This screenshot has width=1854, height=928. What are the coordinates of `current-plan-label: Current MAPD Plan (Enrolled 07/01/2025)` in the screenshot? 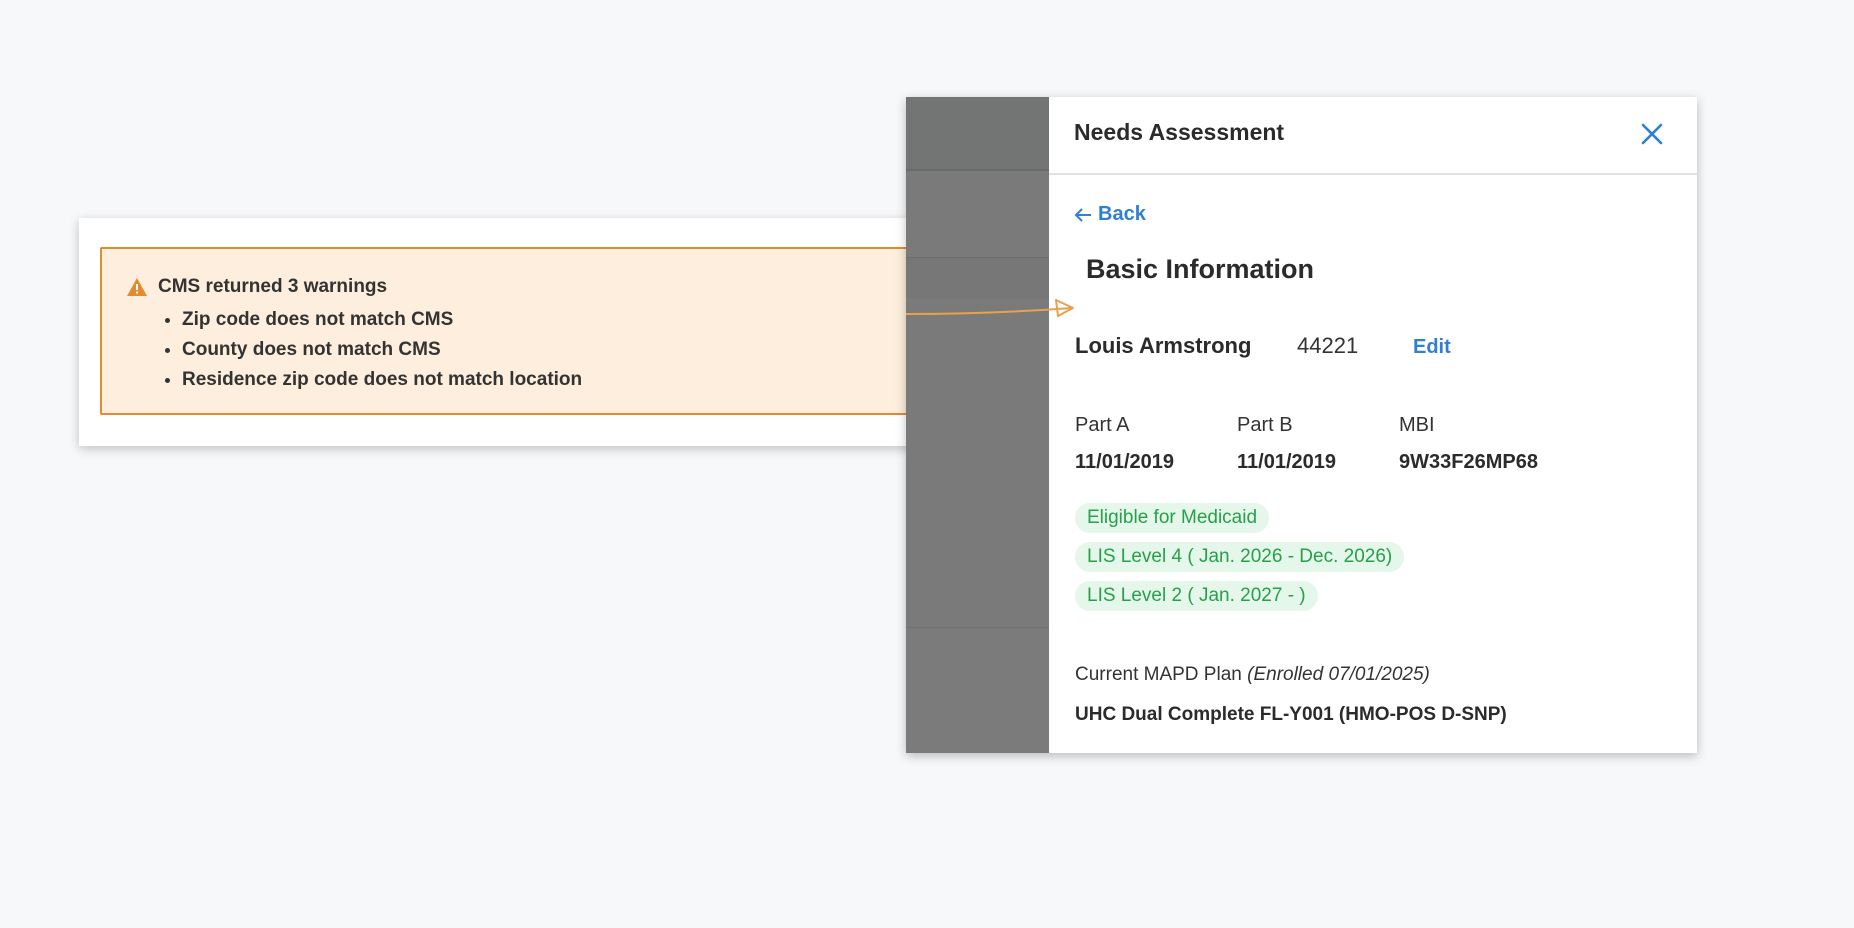 It's located at (1252, 675).